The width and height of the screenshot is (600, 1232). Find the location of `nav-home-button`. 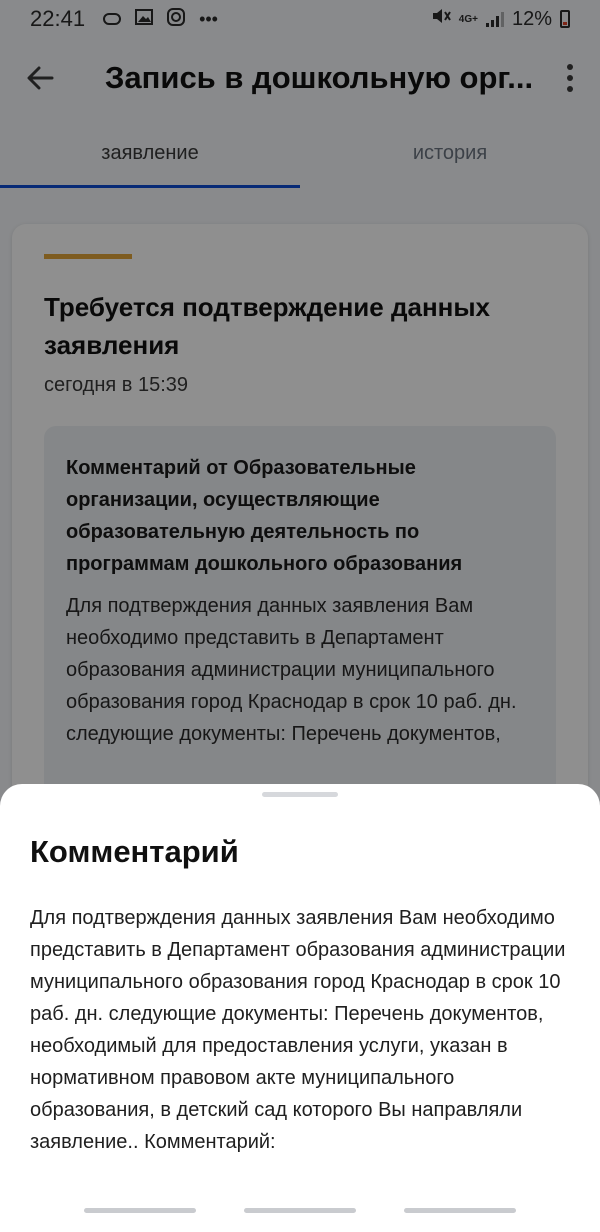

nav-home-button is located at coordinates (300, 1210).